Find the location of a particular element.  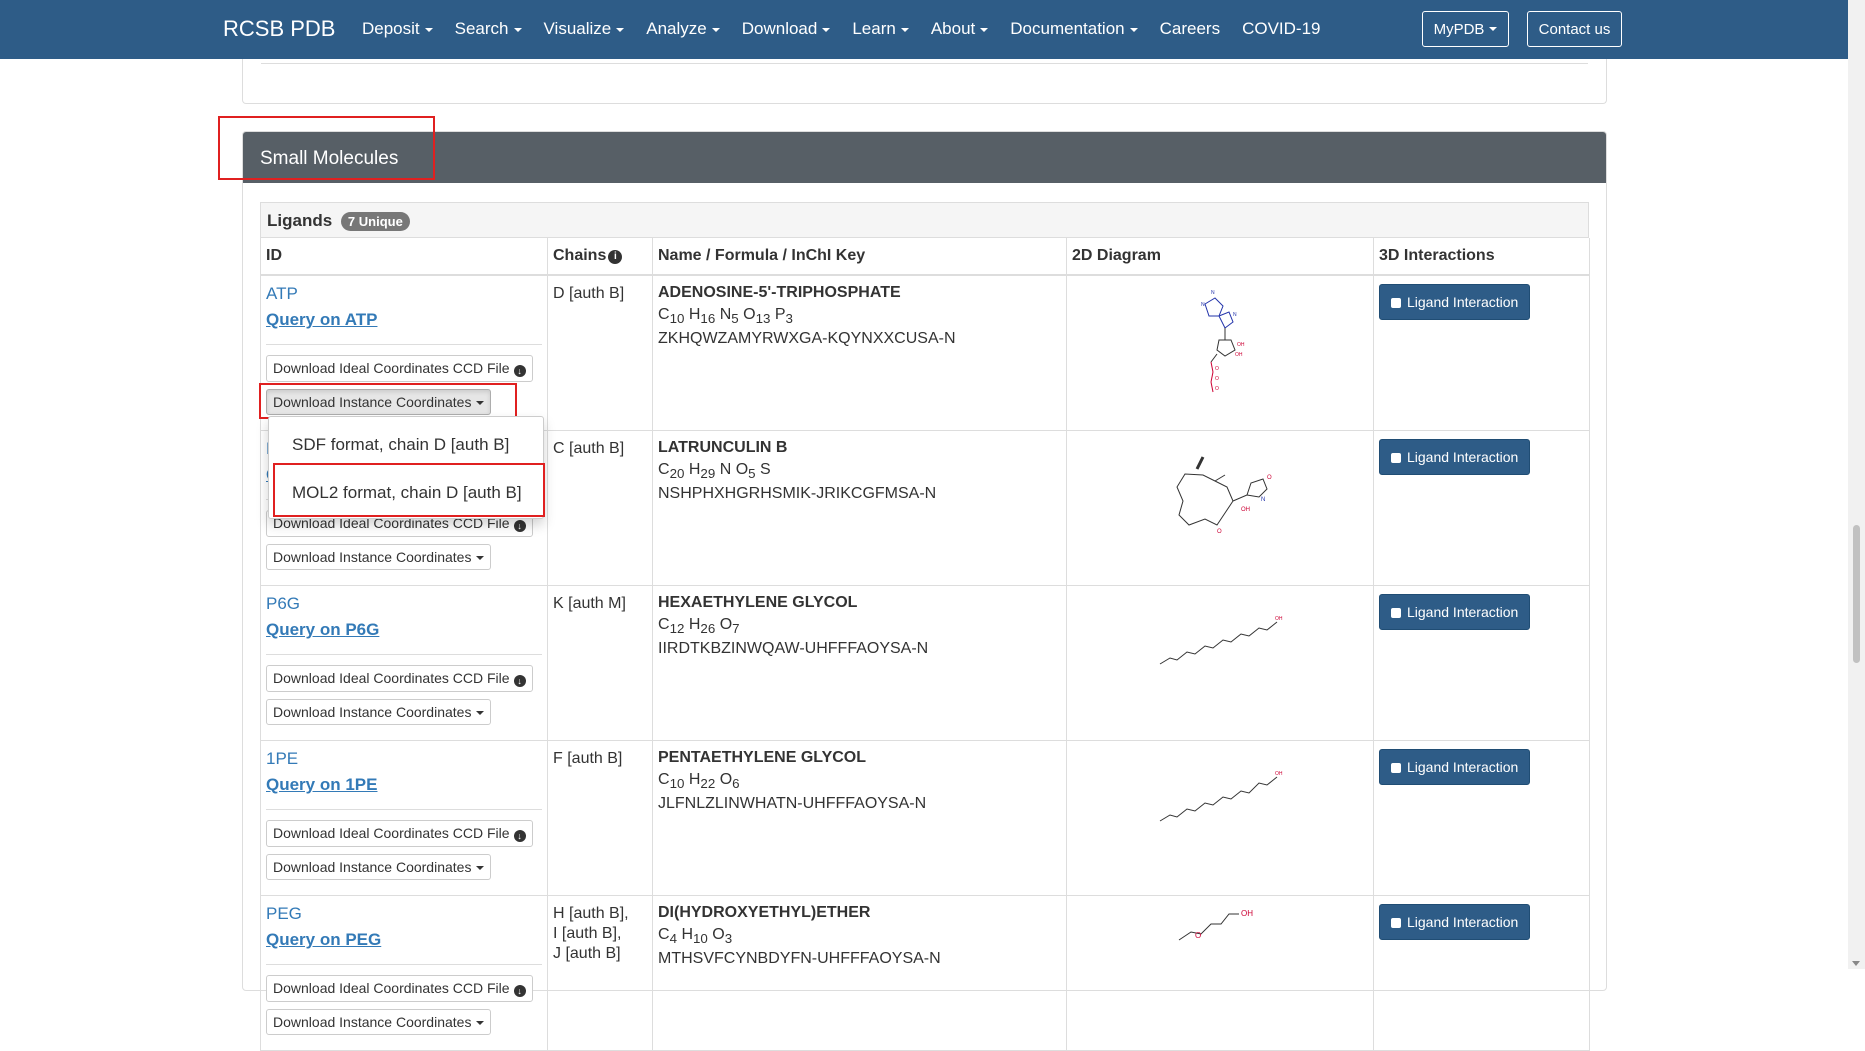

ligand-2d-diagram: O OH O N is located at coordinates (1220, 491).